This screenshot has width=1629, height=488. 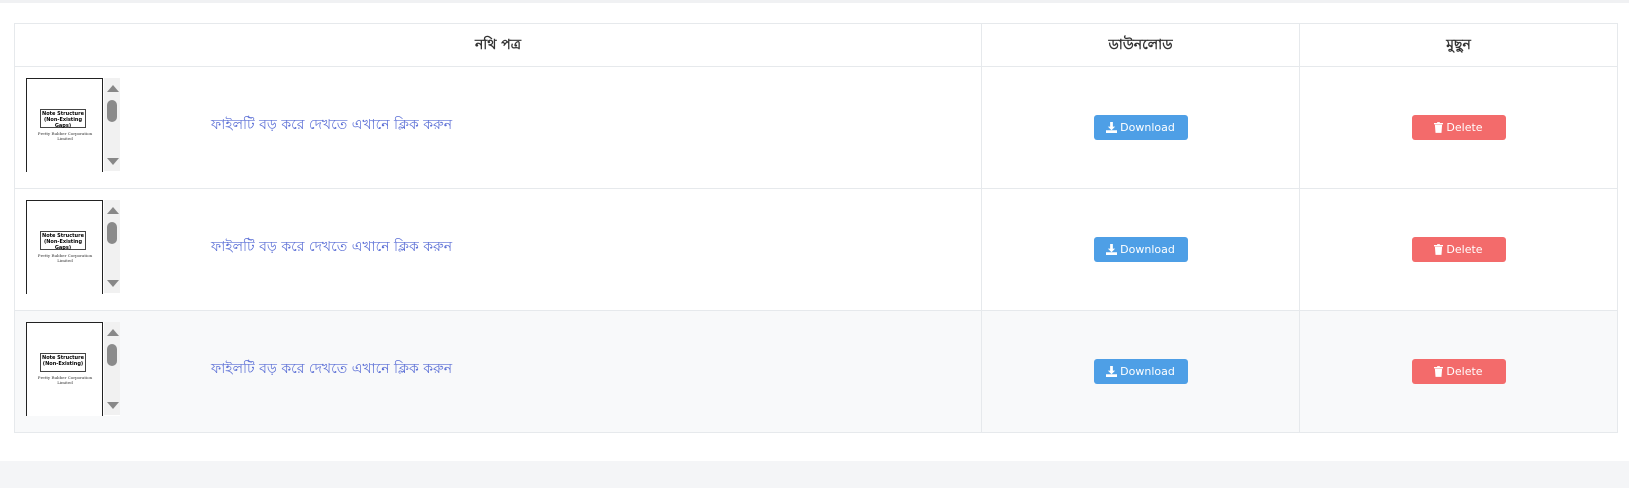 I want to click on preview-title: Note Structure (Non-Existing), so click(x=63, y=362).